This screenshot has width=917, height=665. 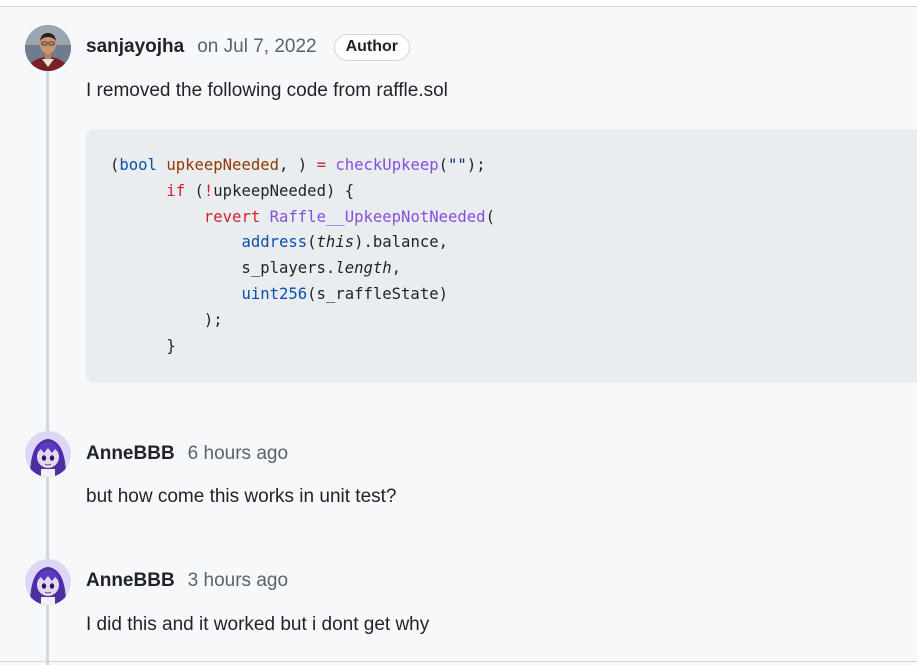 I want to click on code-token: this, so click(x=335, y=242).